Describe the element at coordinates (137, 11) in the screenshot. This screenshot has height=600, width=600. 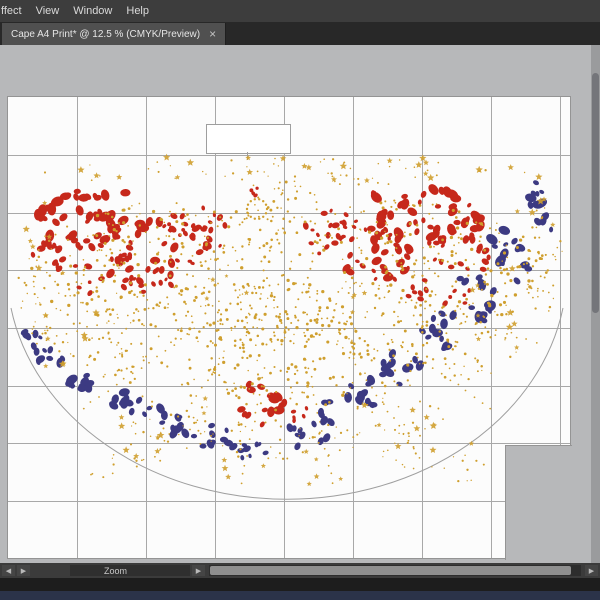
I see `menu-item-help: Help` at that location.